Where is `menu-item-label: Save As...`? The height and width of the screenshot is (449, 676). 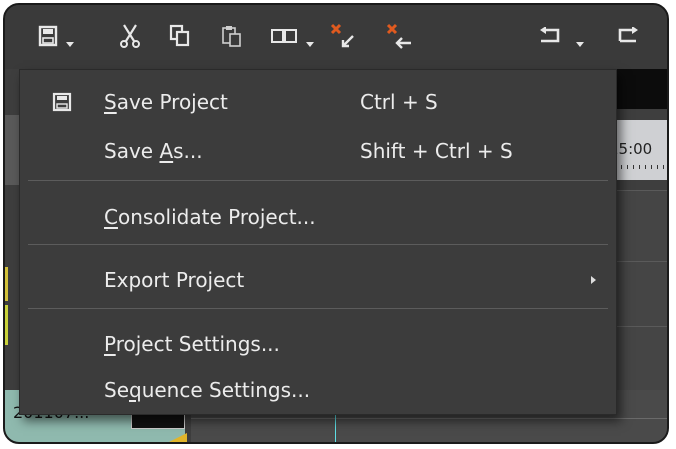 menu-item-label: Save As... is located at coordinates (153, 151).